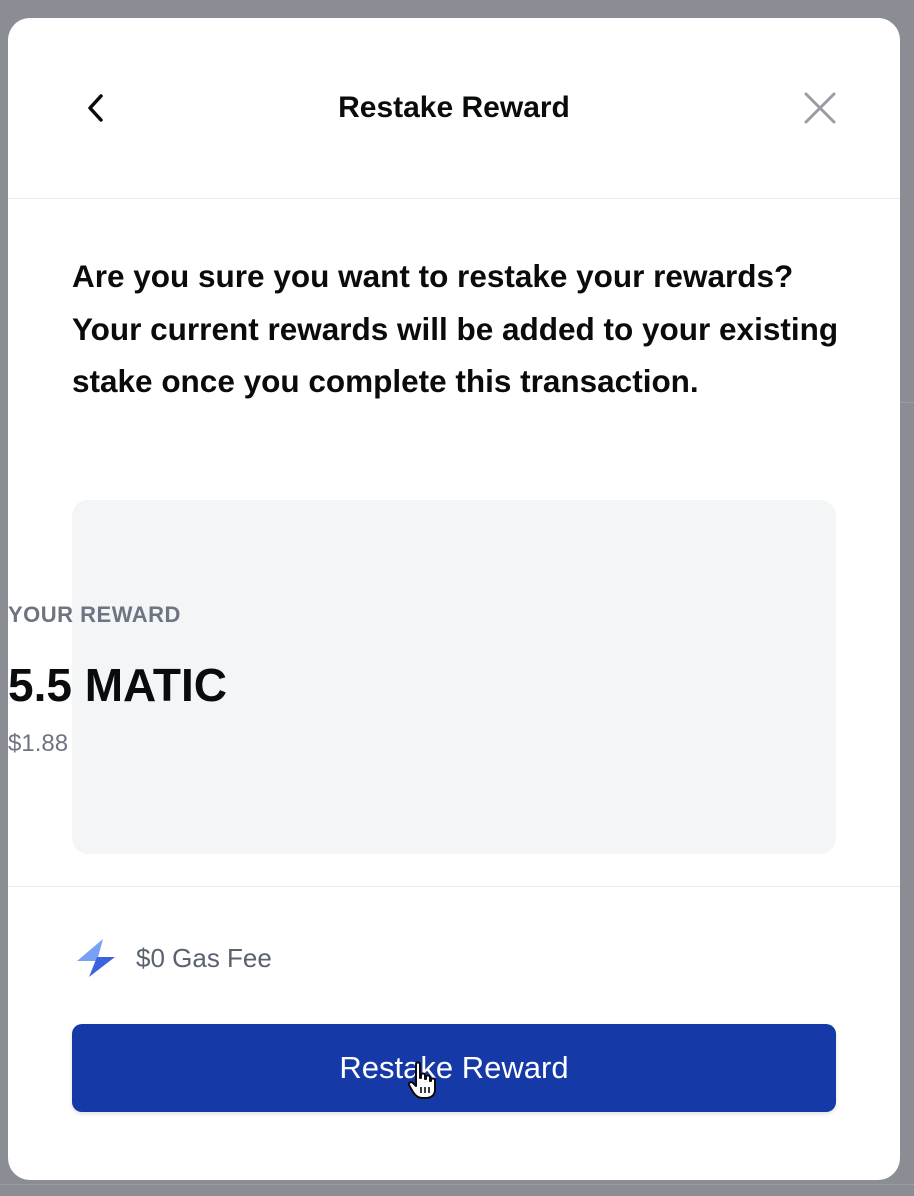 Image resolution: width=914 pixels, height=1196 pixels. I want to click on modal-header: Restake Reward, so click(454, 108).